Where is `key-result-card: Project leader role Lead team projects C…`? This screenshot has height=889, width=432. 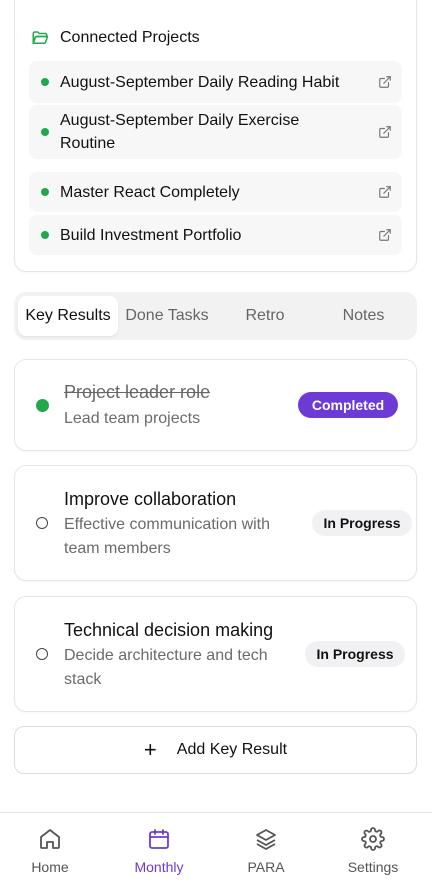 key-result-card: Project leader role Lead team projects C… is located at coordinates (215, 405).